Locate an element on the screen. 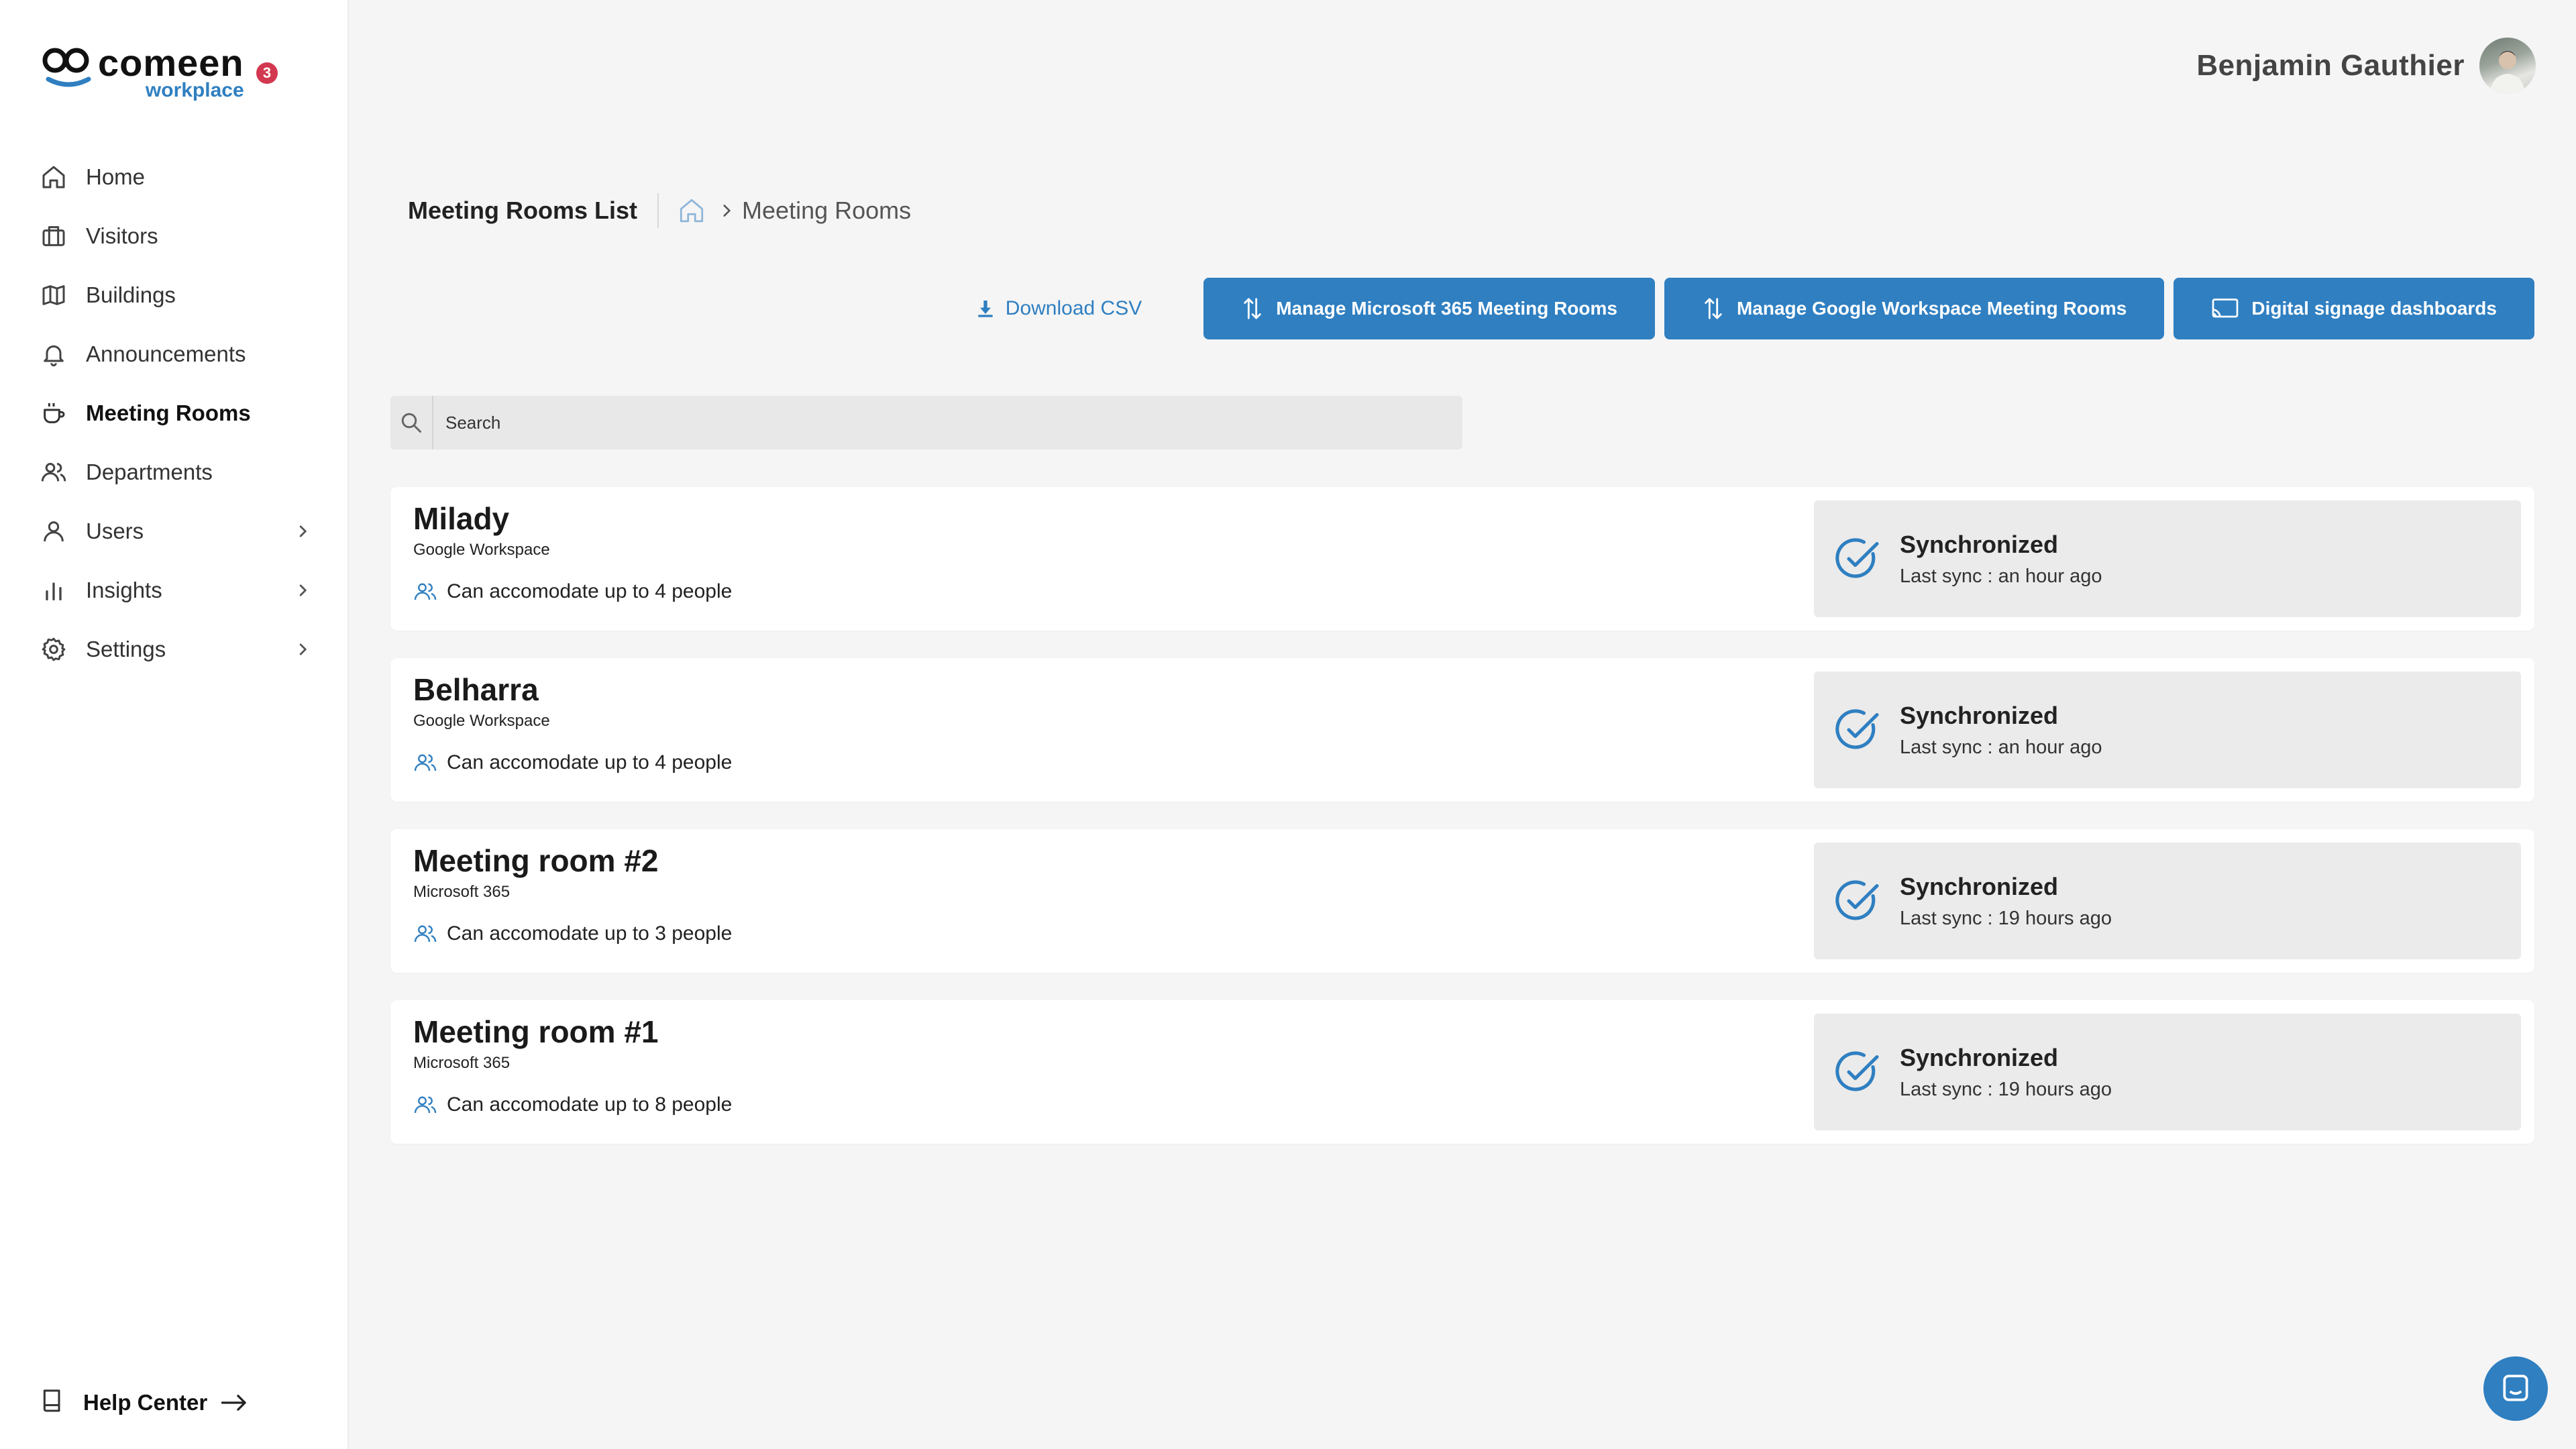  notification-badge: 3 is located at coordinates (267, 73).